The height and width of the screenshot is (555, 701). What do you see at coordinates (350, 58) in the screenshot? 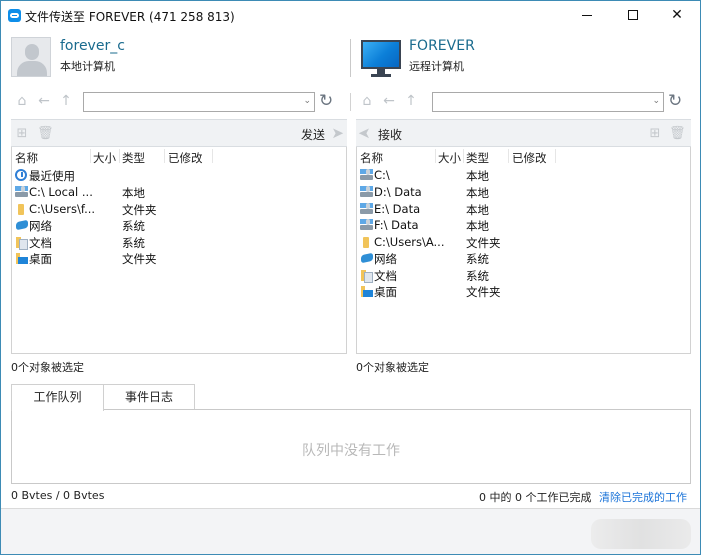
I see `peer-divider` at bounding box center [350, 58].